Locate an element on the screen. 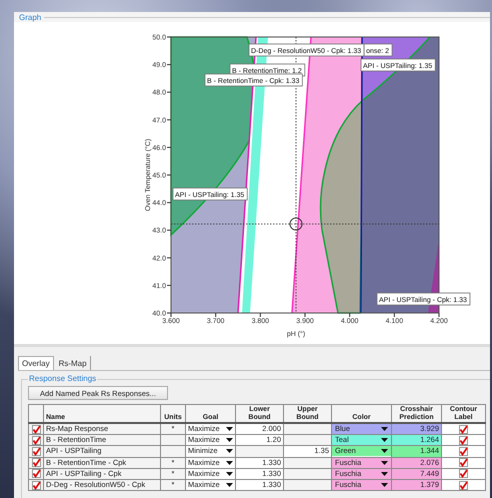 The height and width of the screenshot is (498, 492). group-title: Graph is located at coordinates (30, 17).